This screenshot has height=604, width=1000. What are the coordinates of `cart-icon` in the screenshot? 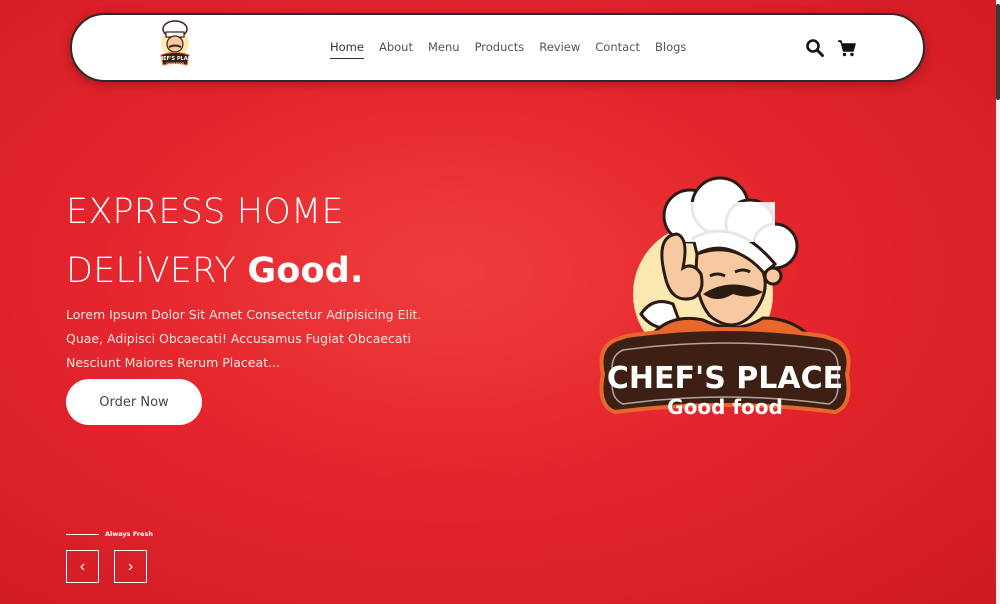 It's located at (847, 48).